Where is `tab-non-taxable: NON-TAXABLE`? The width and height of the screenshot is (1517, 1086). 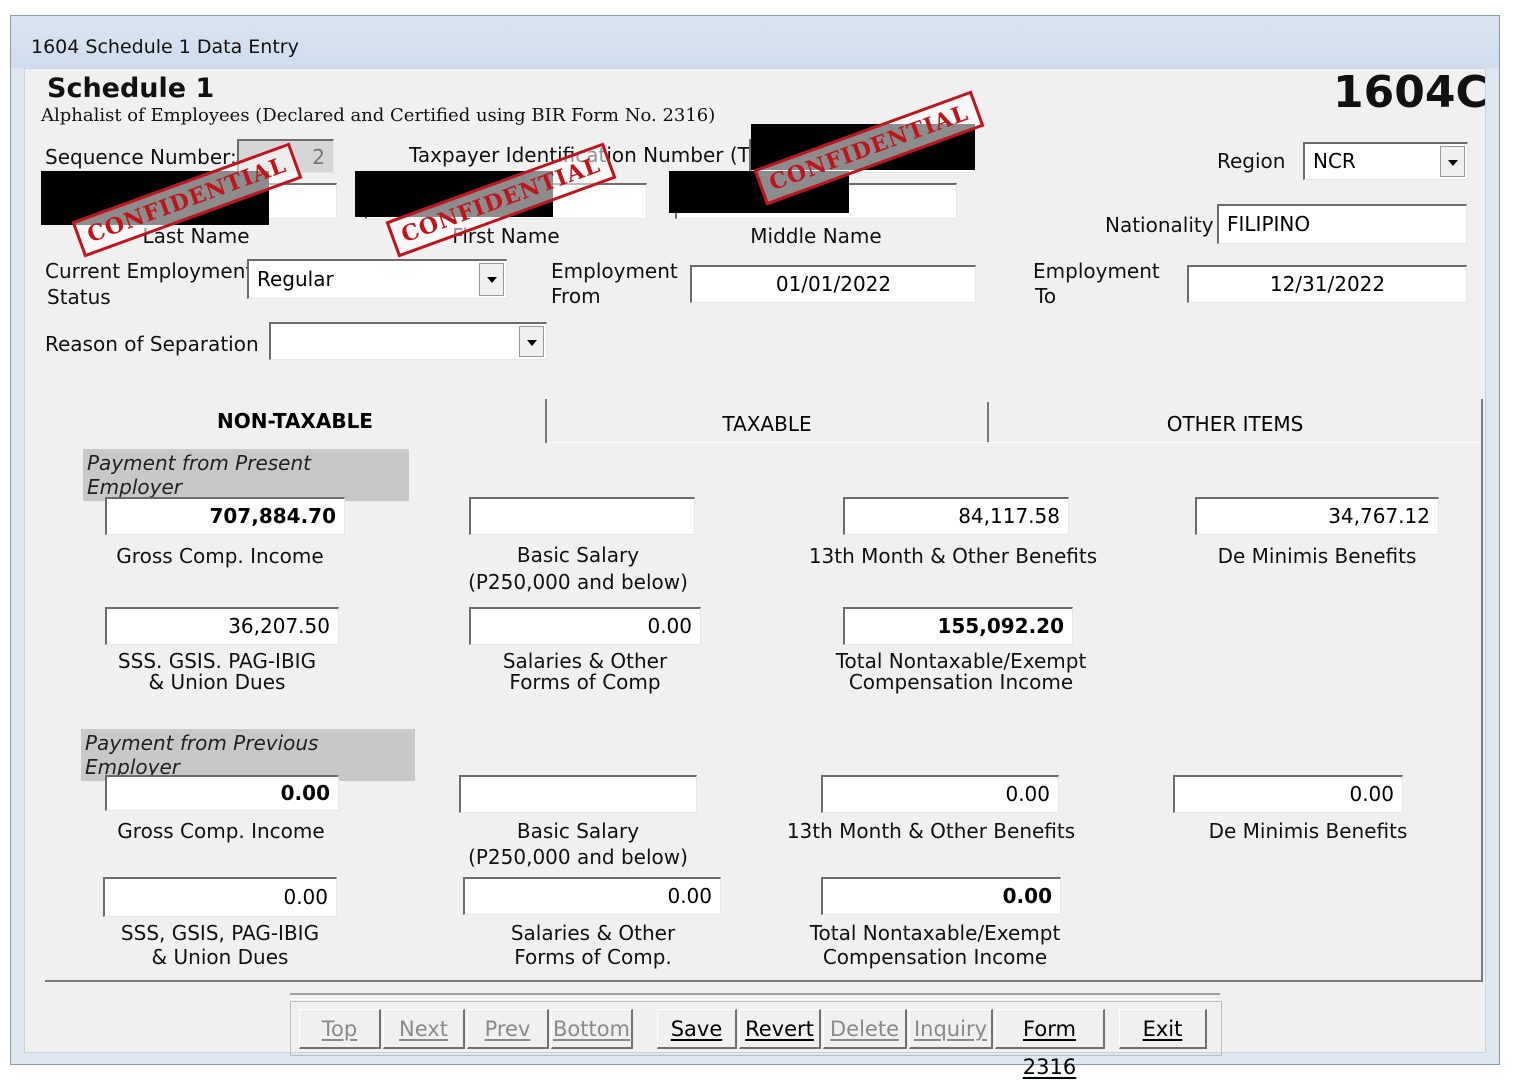 tab-non-taxable: NON-TAXABLE is located at coordinates (295, 421).